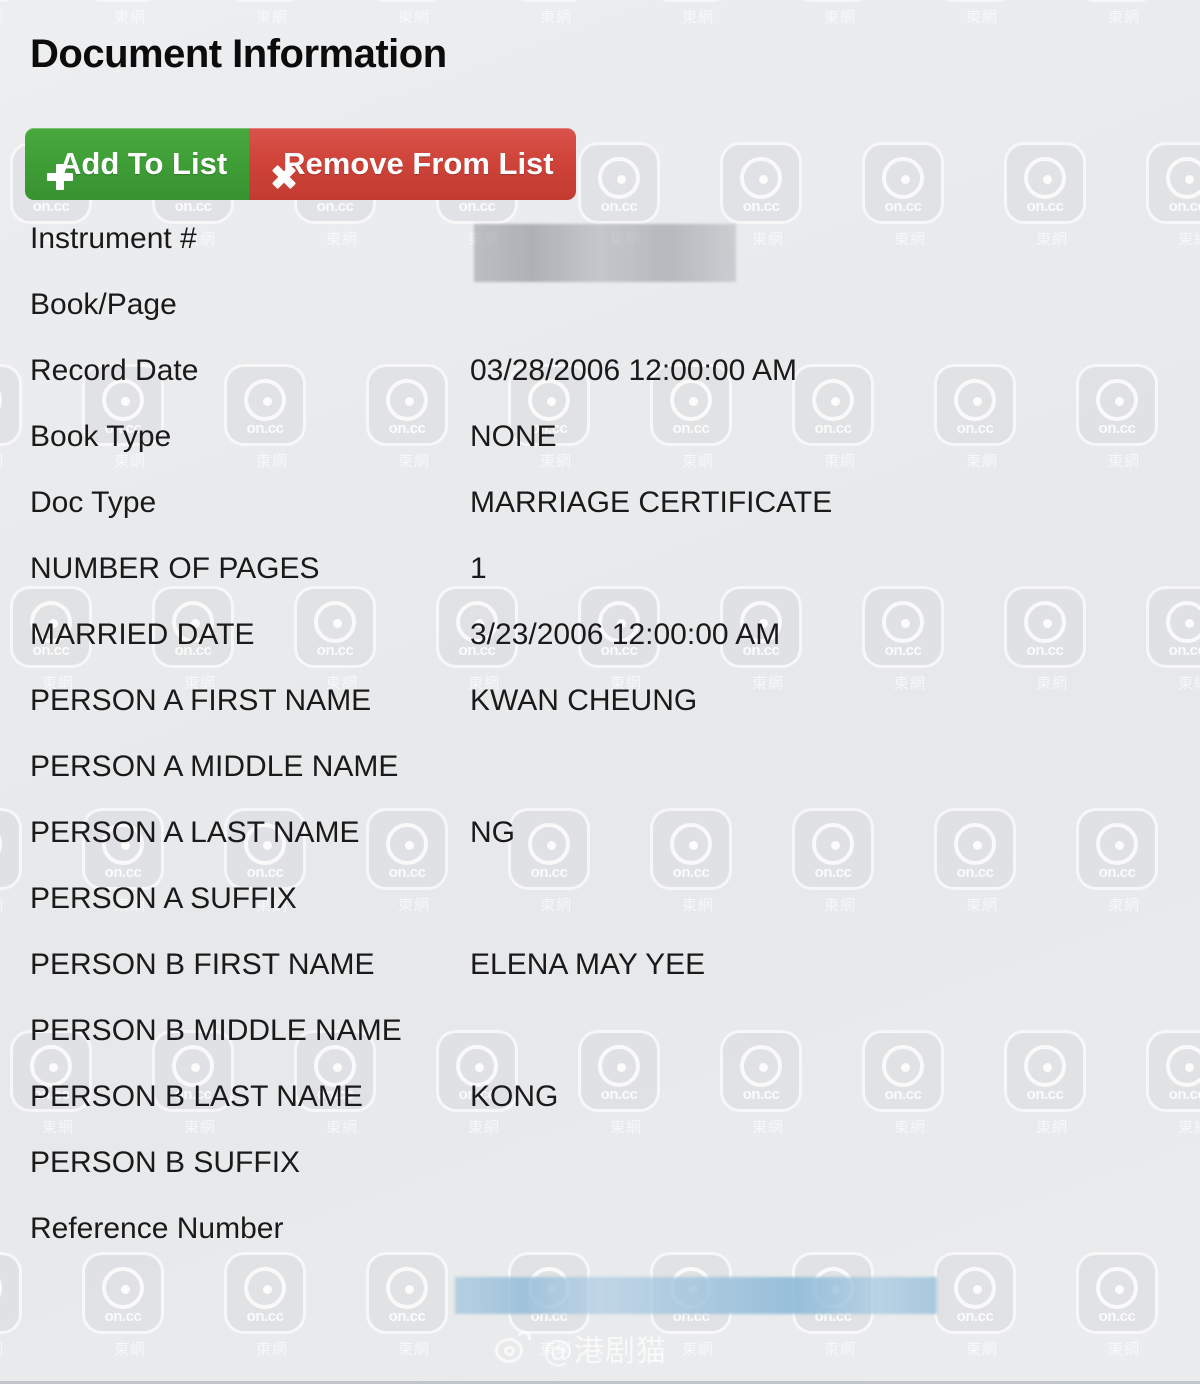  I want to click on add-to-list-button: Add To List, so click(137, 164).